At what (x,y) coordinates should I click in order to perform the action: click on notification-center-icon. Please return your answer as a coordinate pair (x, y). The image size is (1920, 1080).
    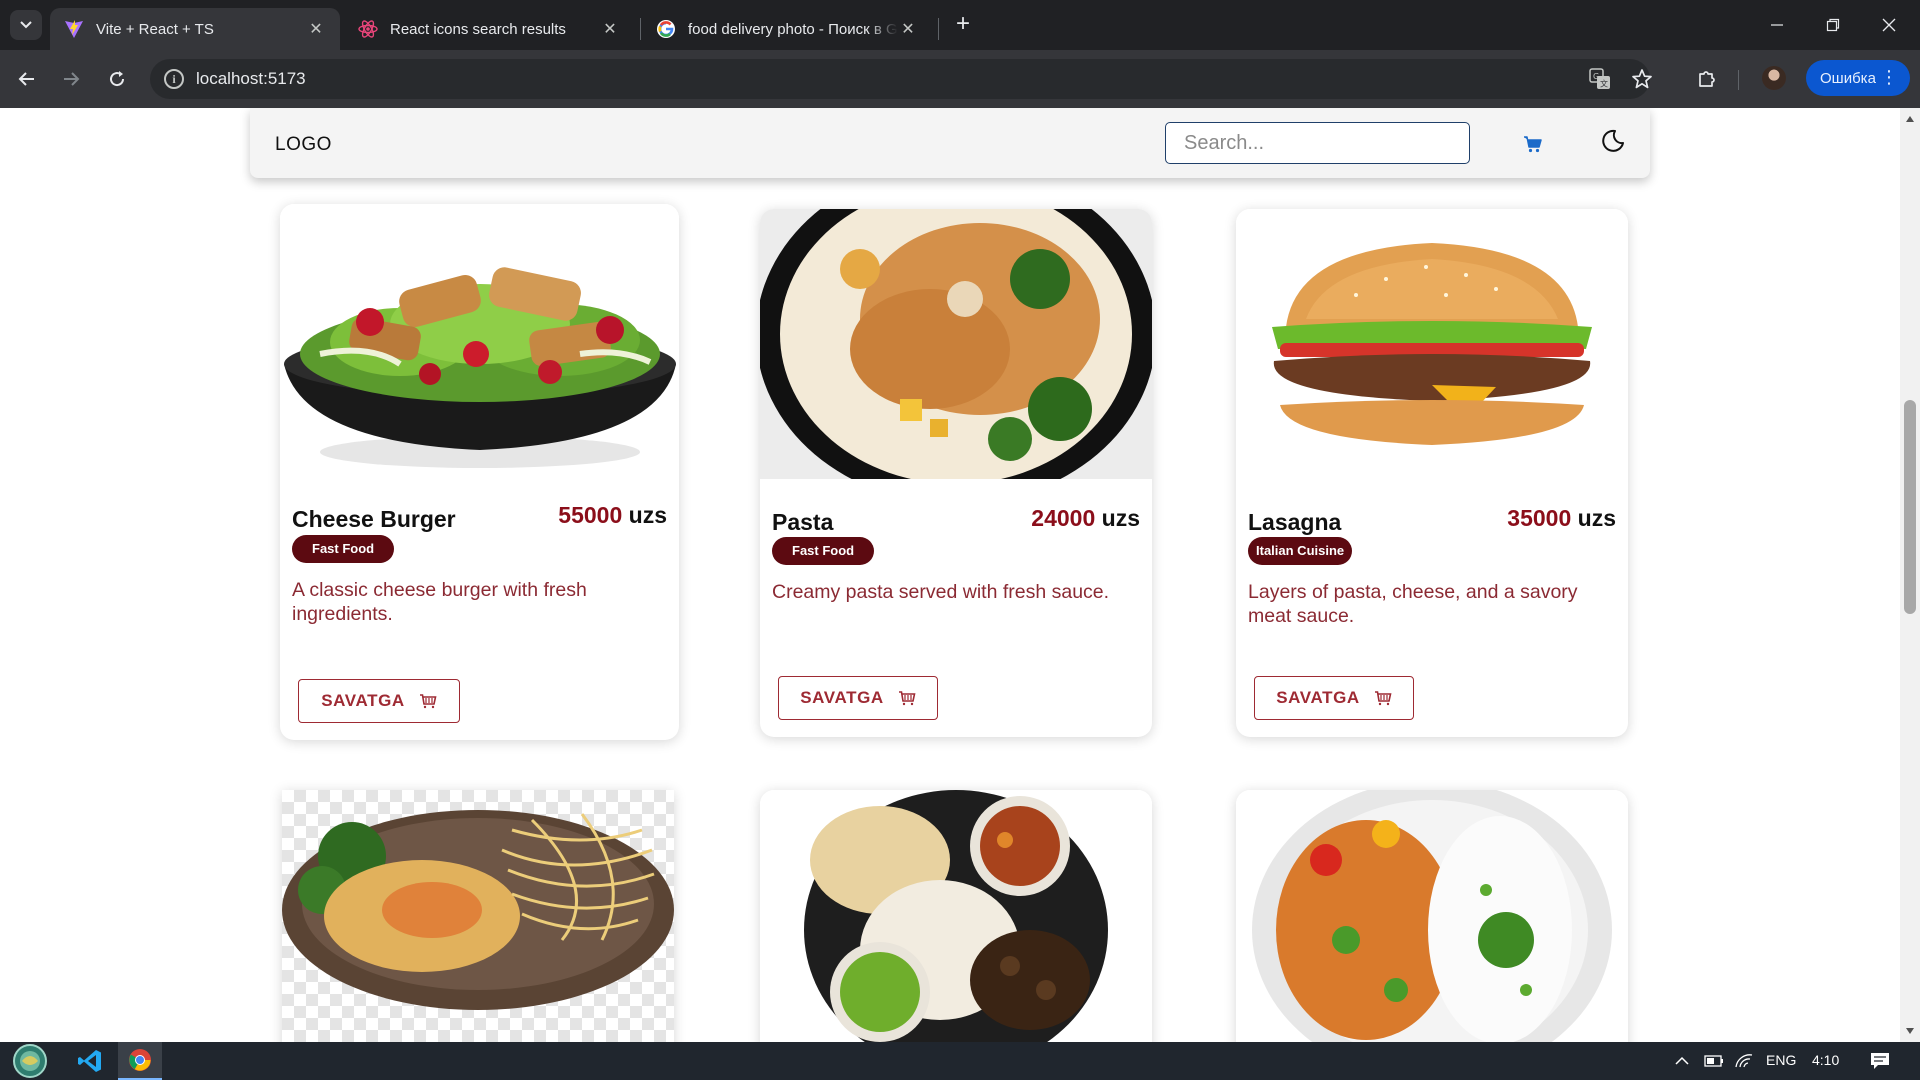
    Looking at the image, I should click on (1880, 1061).